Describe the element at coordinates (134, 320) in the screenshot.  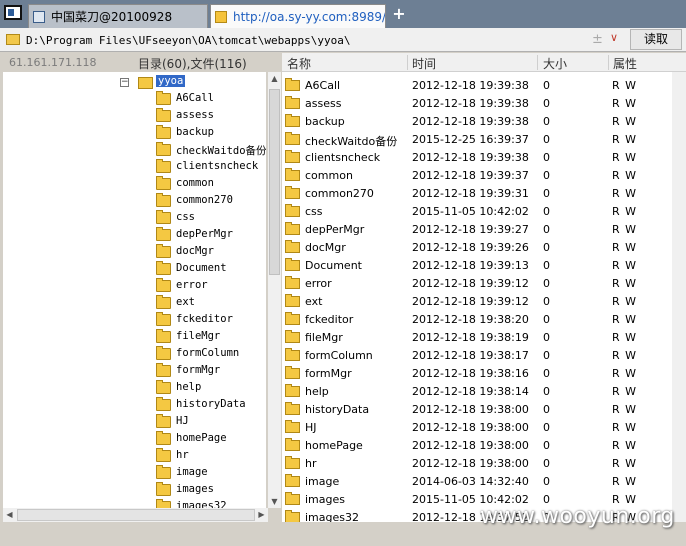
I see `tree-item: fckeditor` at that location.